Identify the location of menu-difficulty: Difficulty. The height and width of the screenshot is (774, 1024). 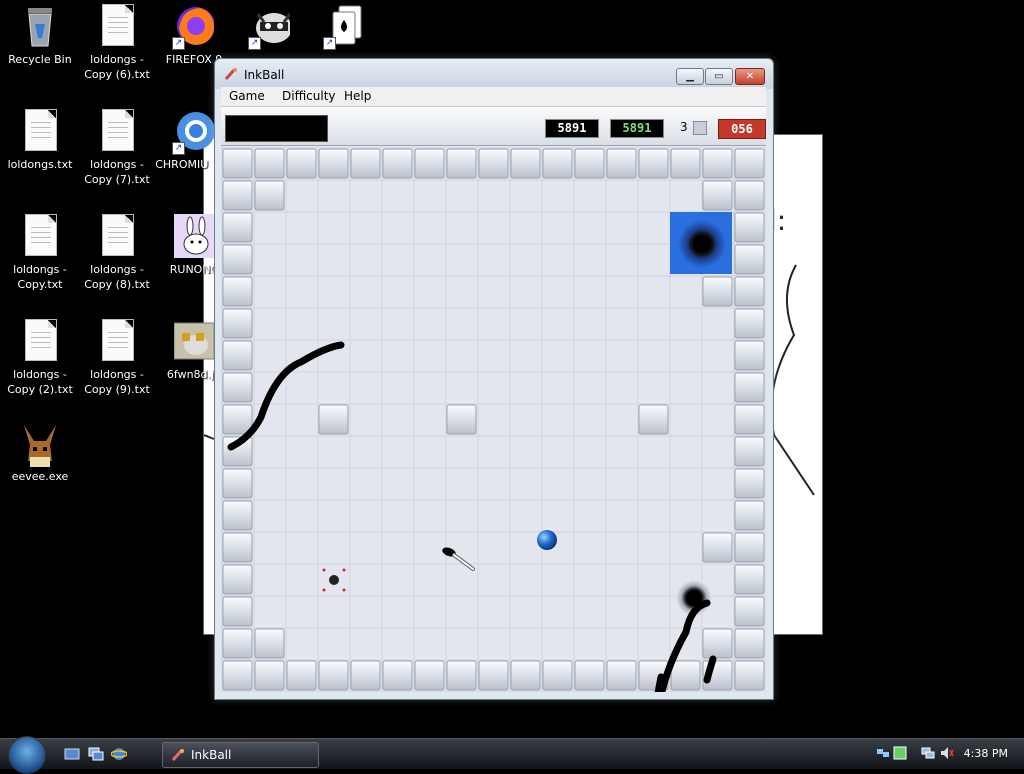
(309, 96).